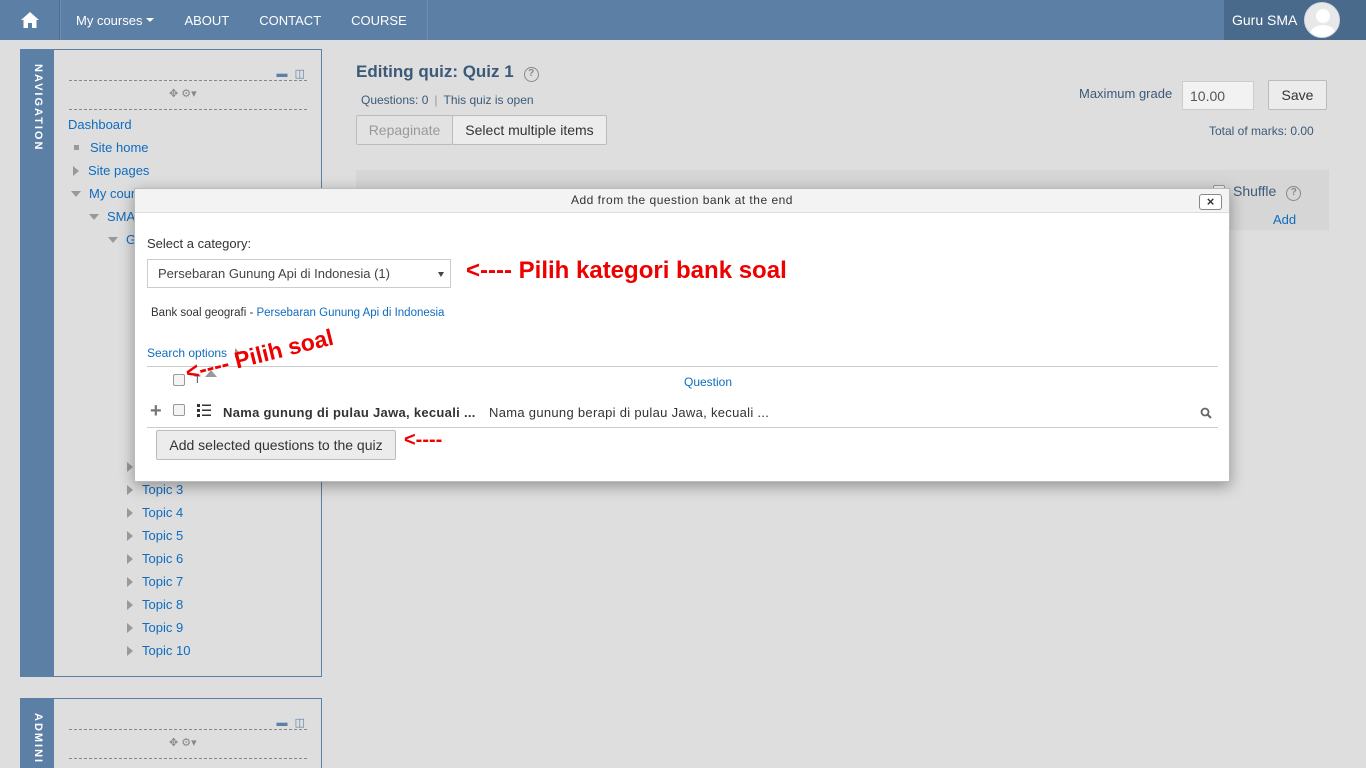  What do you see at coordinates (276, 445) in the screenshot?
I see `add-selected-button: Add selected questions to the quiz` at bounding box center [276, 445].